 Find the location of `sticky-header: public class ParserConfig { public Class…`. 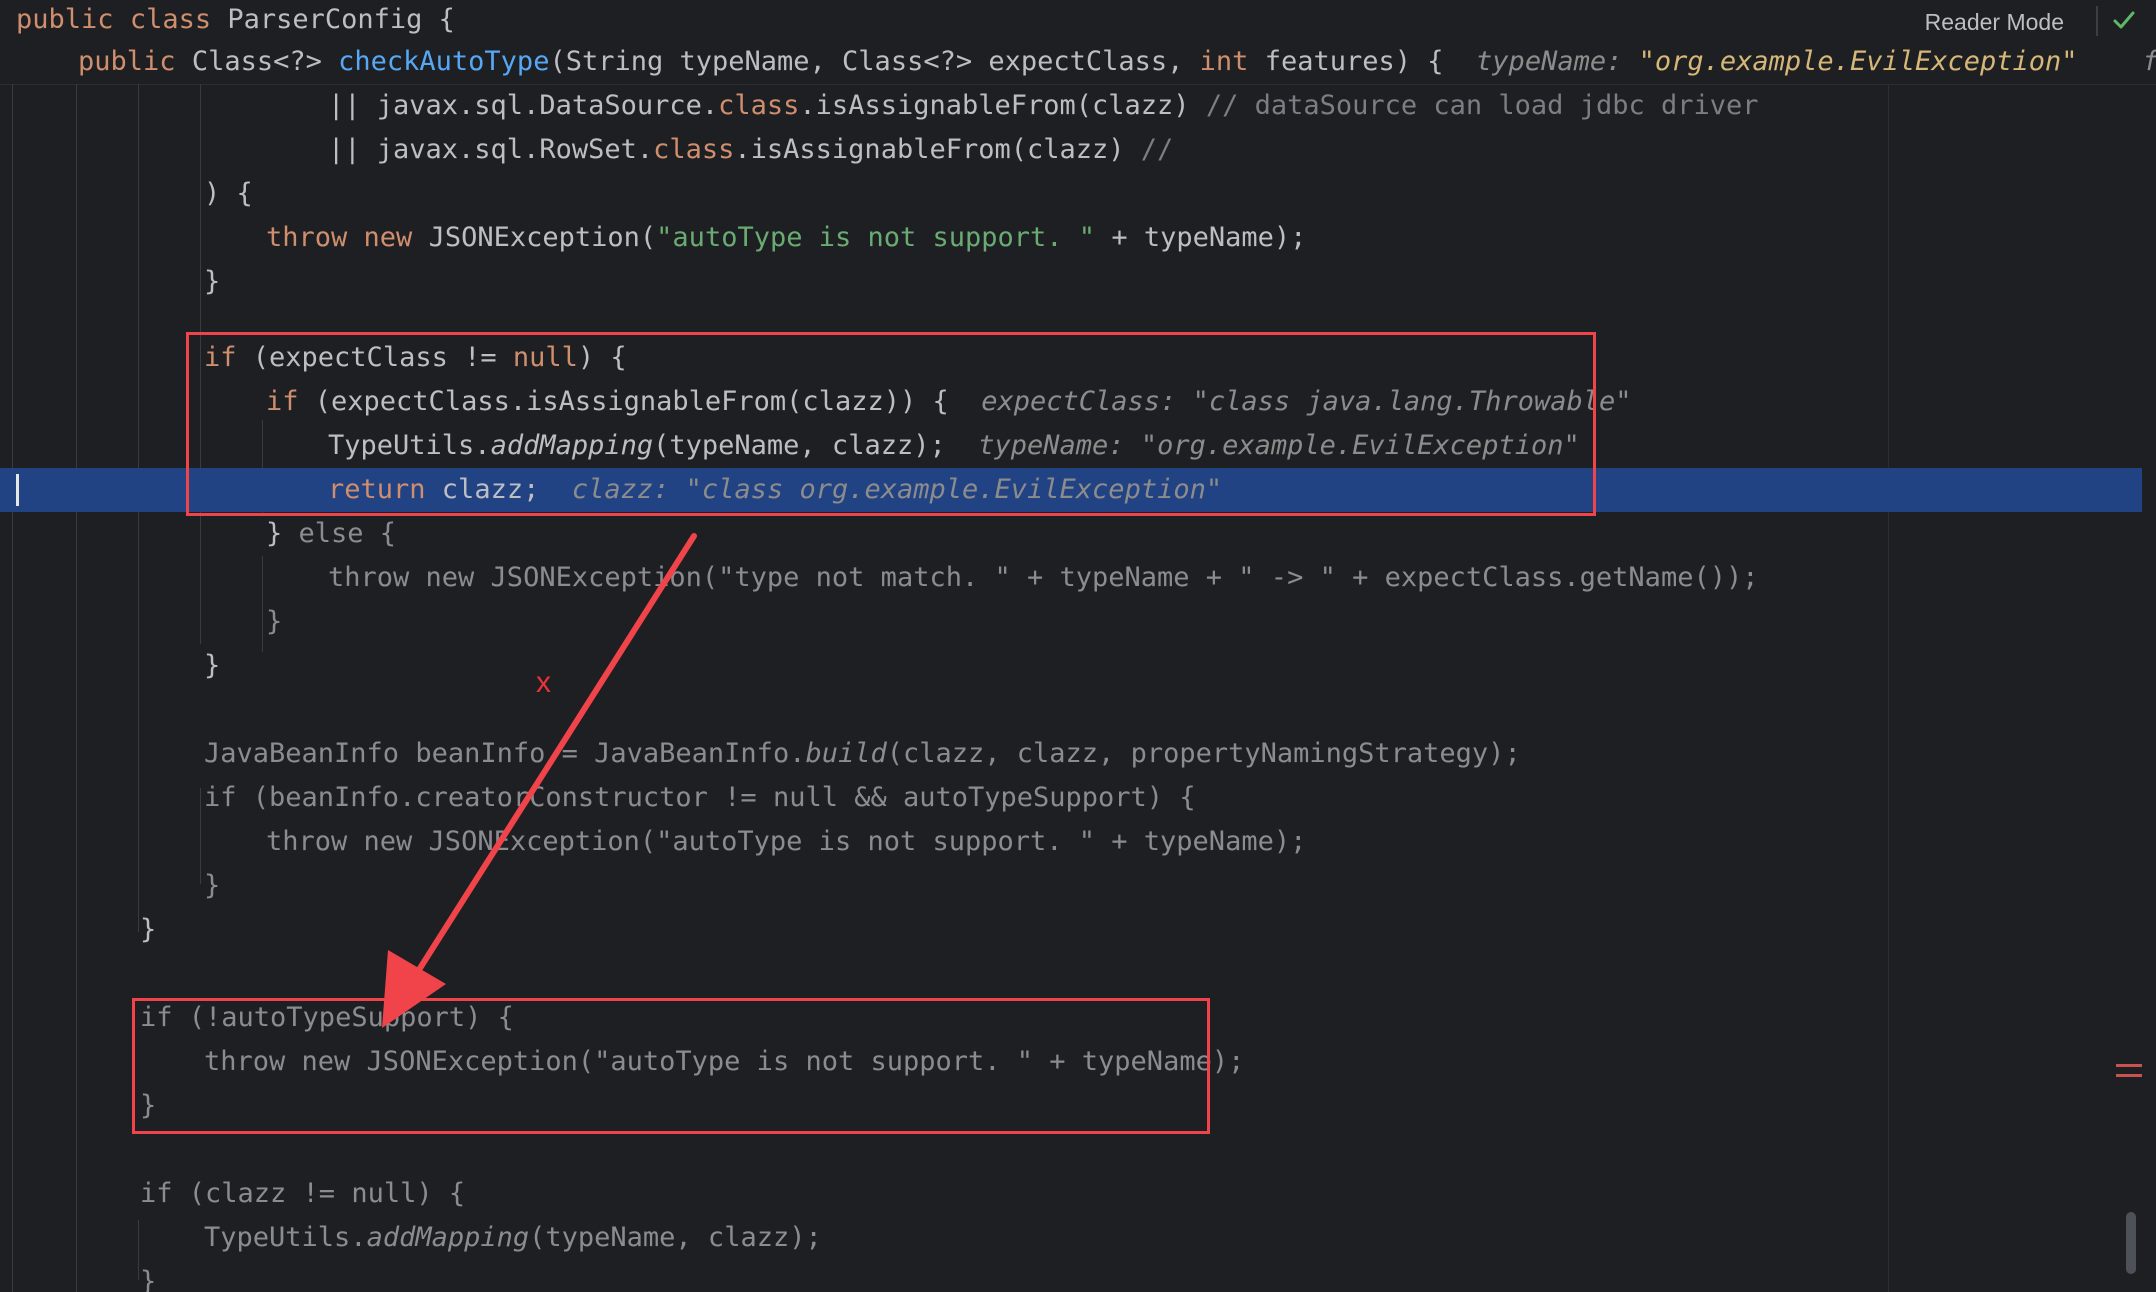

sticky-header: public class ParserConfig { public Class… is located at coordinates (1078, 42).